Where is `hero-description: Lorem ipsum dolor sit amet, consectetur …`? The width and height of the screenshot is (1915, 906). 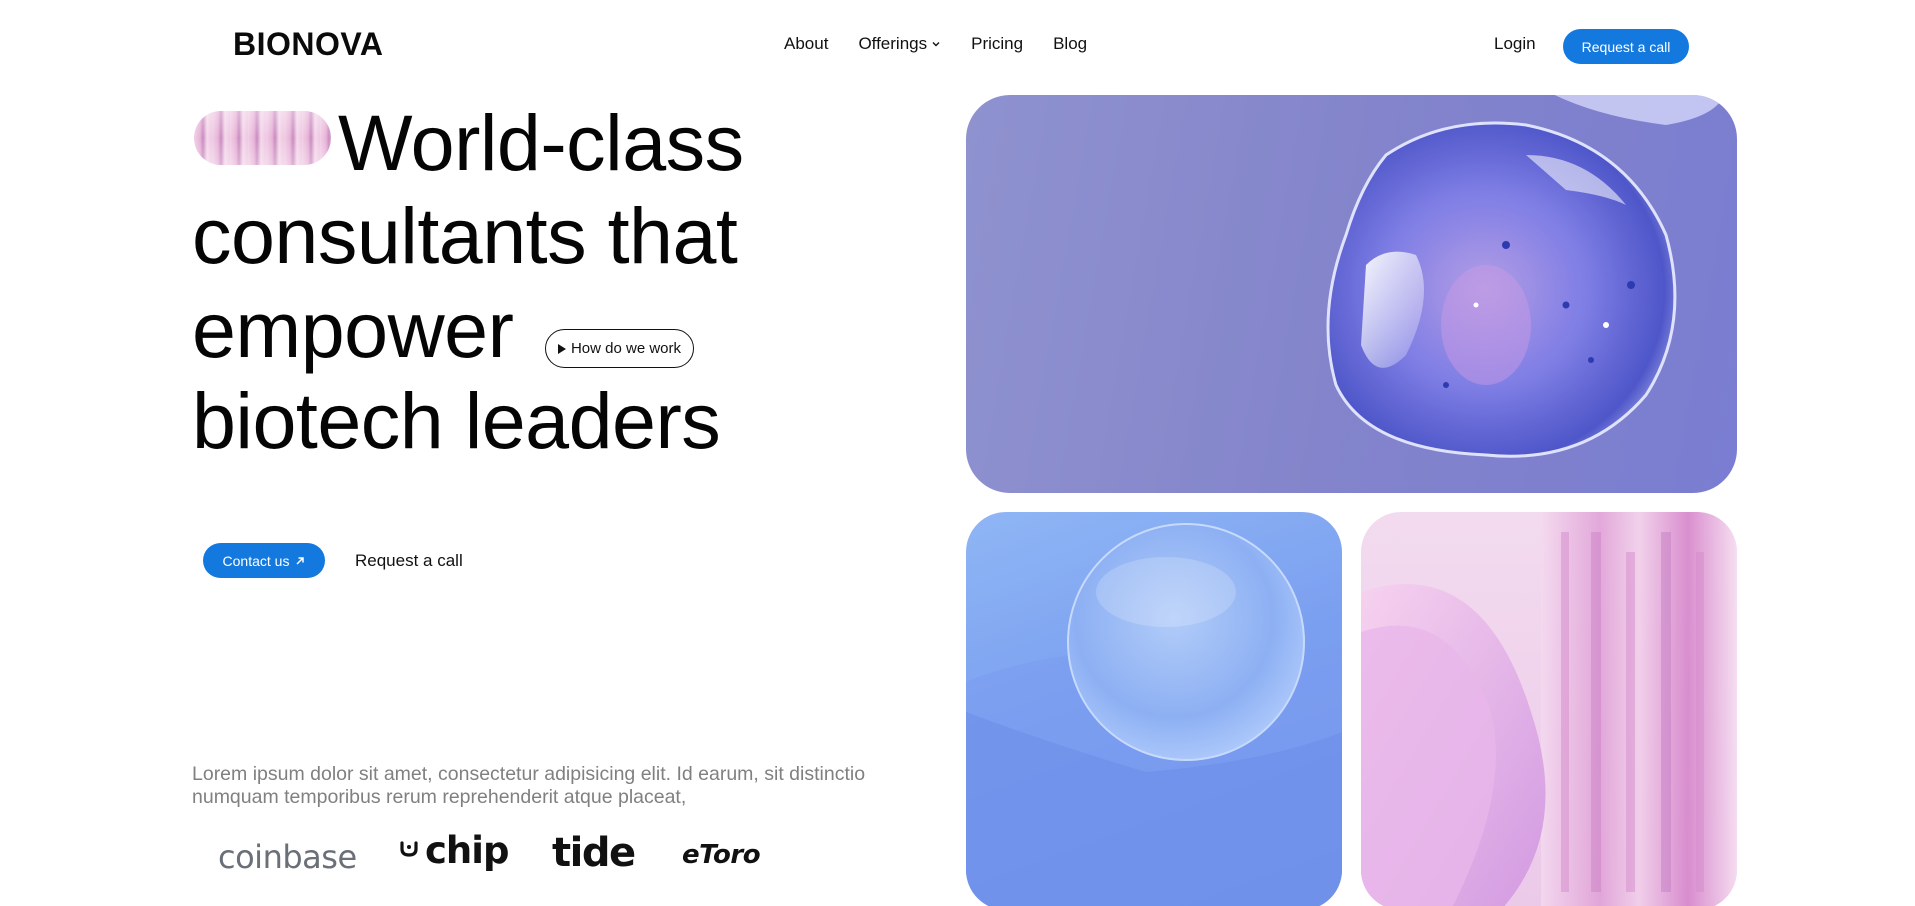
hero-description: Lorem ipsum dolor sit amet, consectetur … is located at coordinates (529, 785).